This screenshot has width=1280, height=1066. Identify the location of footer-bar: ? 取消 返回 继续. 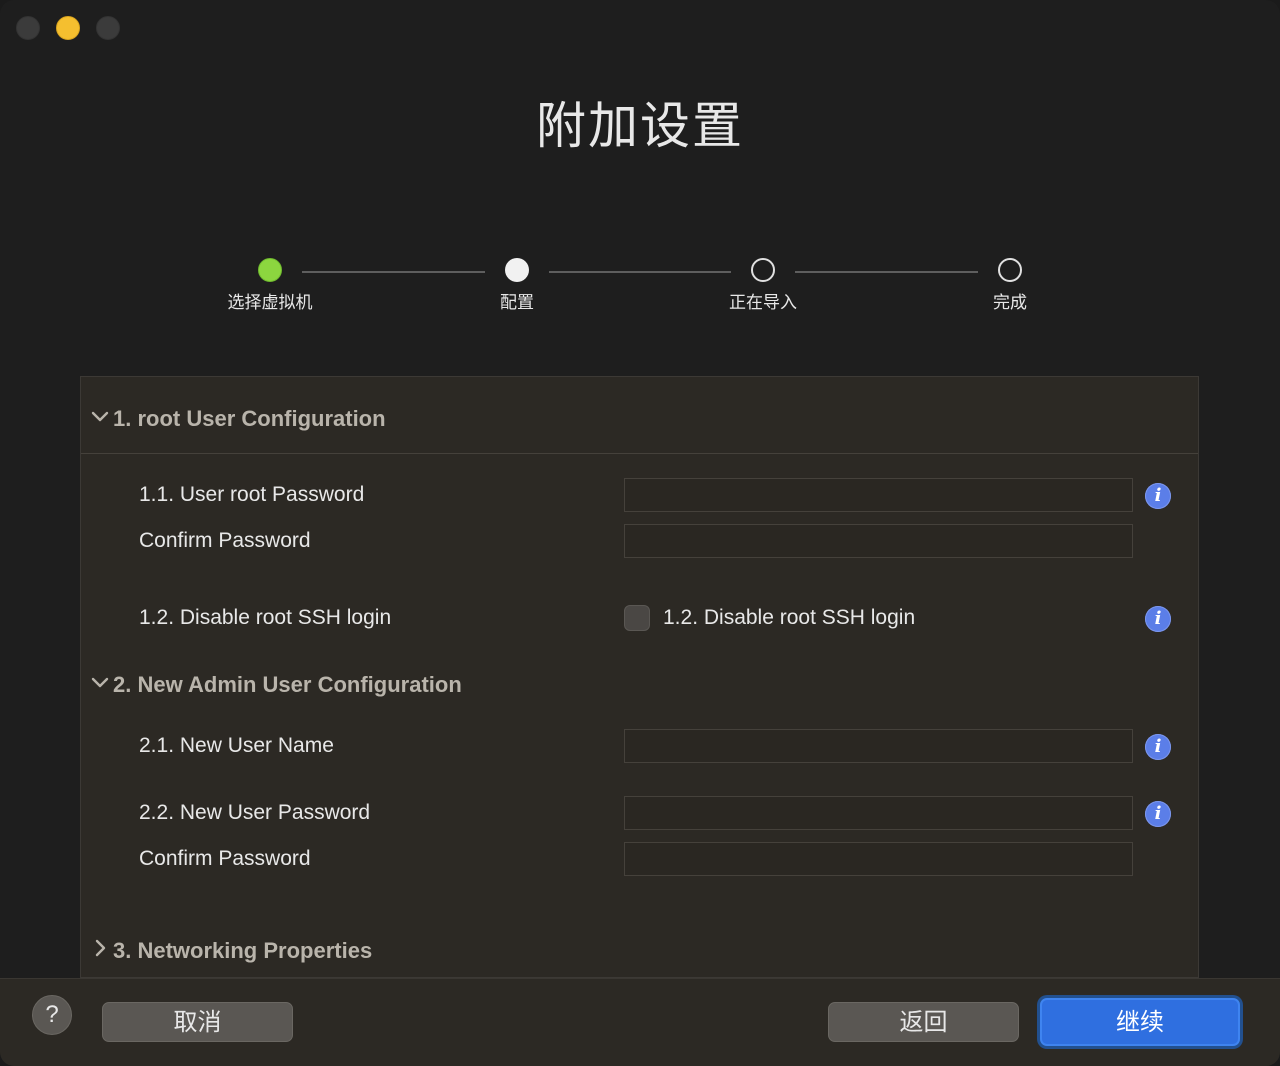
(640, 1022).